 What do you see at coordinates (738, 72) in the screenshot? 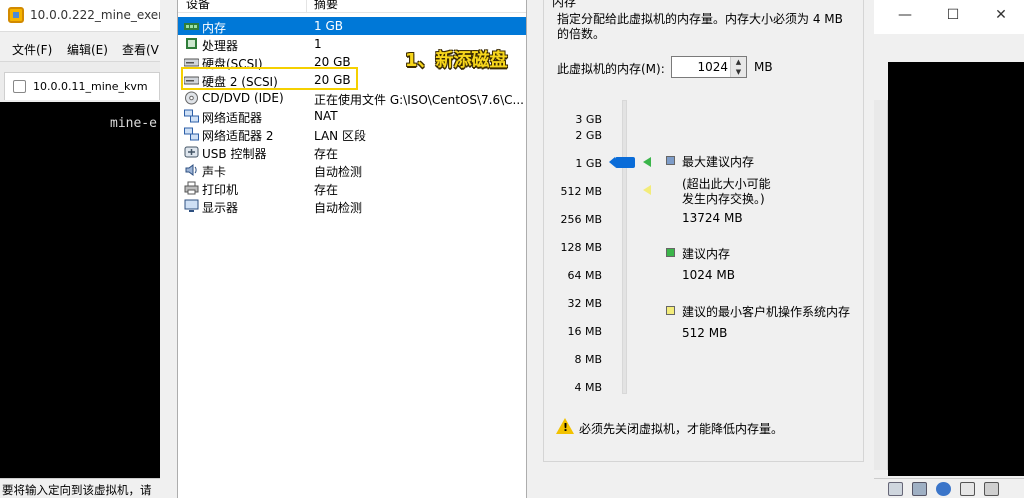
I see `spin-down-button: ▼` at bounding box center [738, 72].